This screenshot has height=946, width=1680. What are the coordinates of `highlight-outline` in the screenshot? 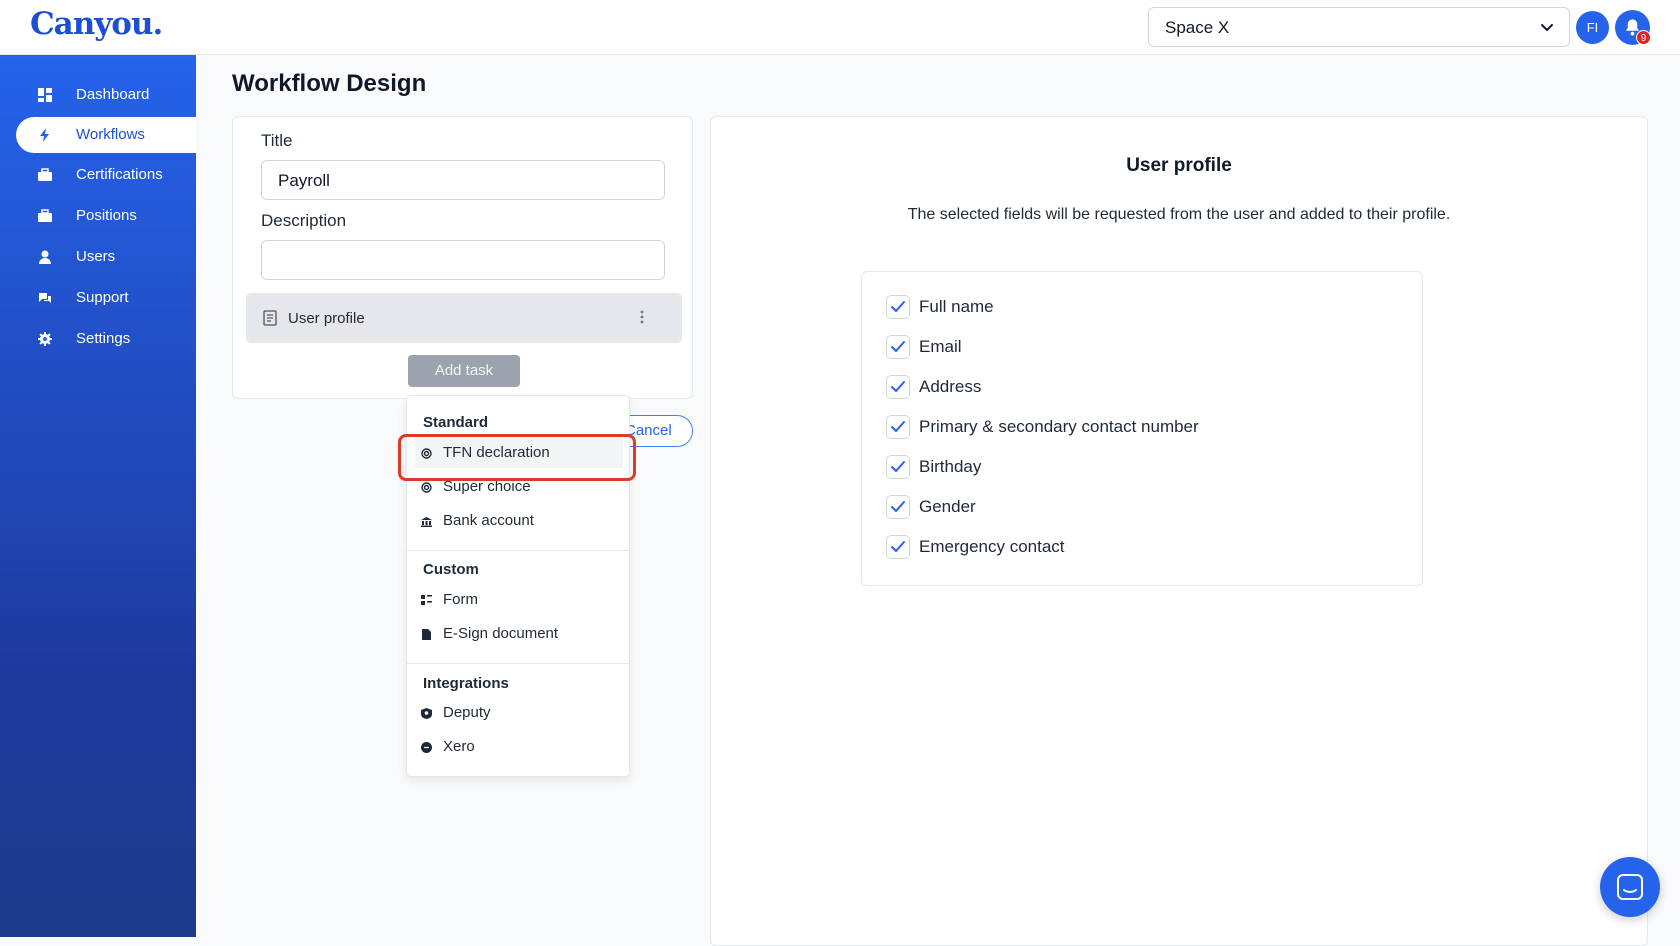 It's located at (517, 457).